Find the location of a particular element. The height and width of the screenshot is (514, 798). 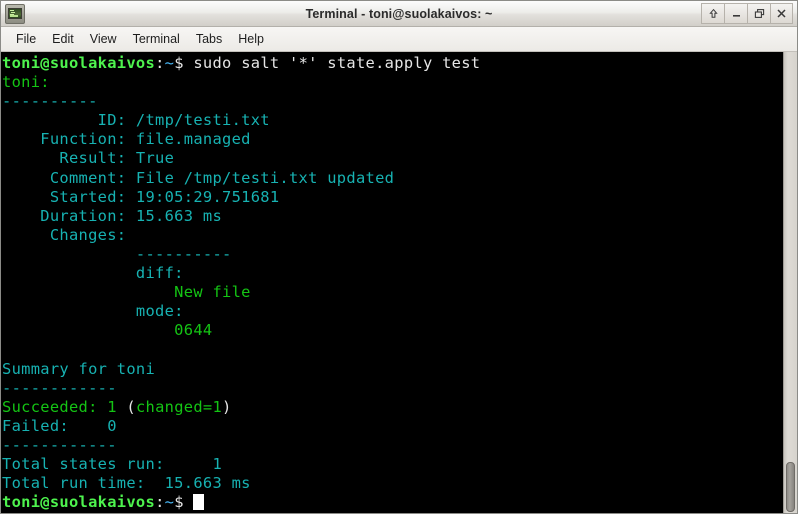

terminal-text: diff: is located at coordinates (93, 273).